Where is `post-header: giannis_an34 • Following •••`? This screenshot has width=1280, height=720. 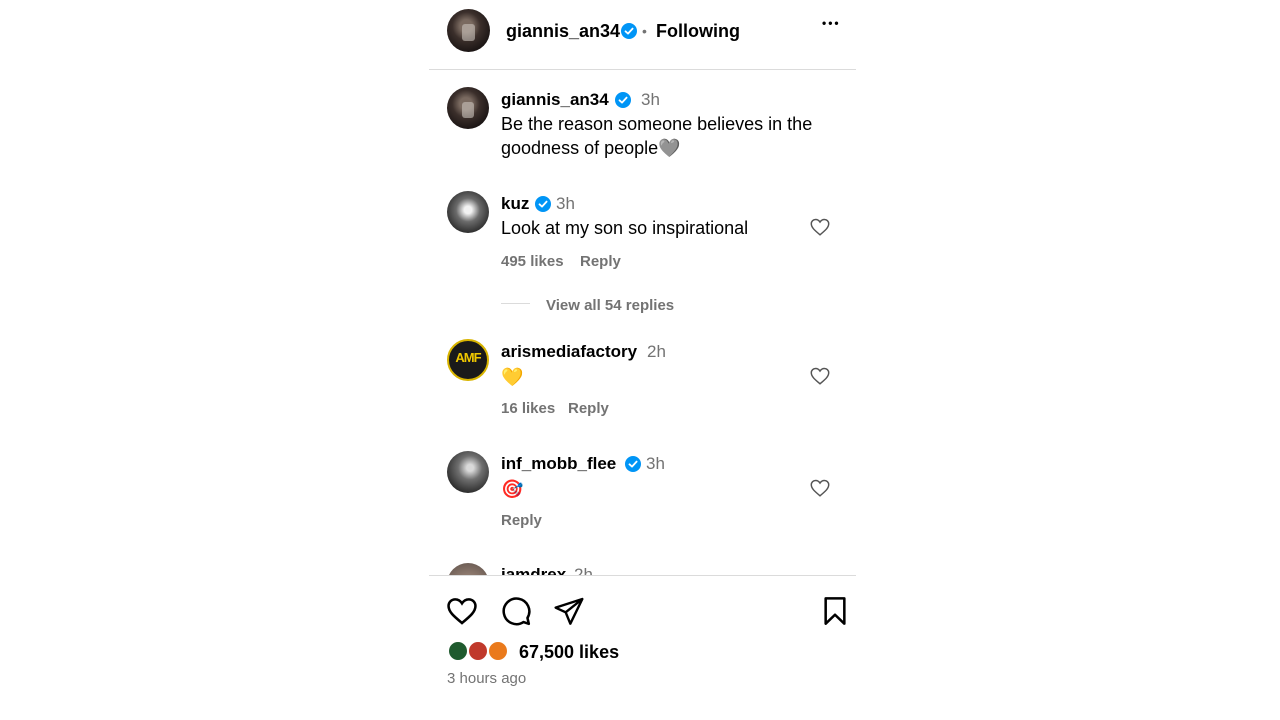 post-header: giannis_an34 • Following ••• is located at coordinates (642, 35).